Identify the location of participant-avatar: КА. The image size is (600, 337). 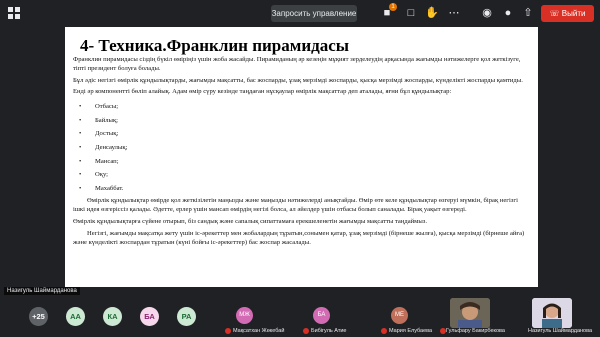
(112, 316).